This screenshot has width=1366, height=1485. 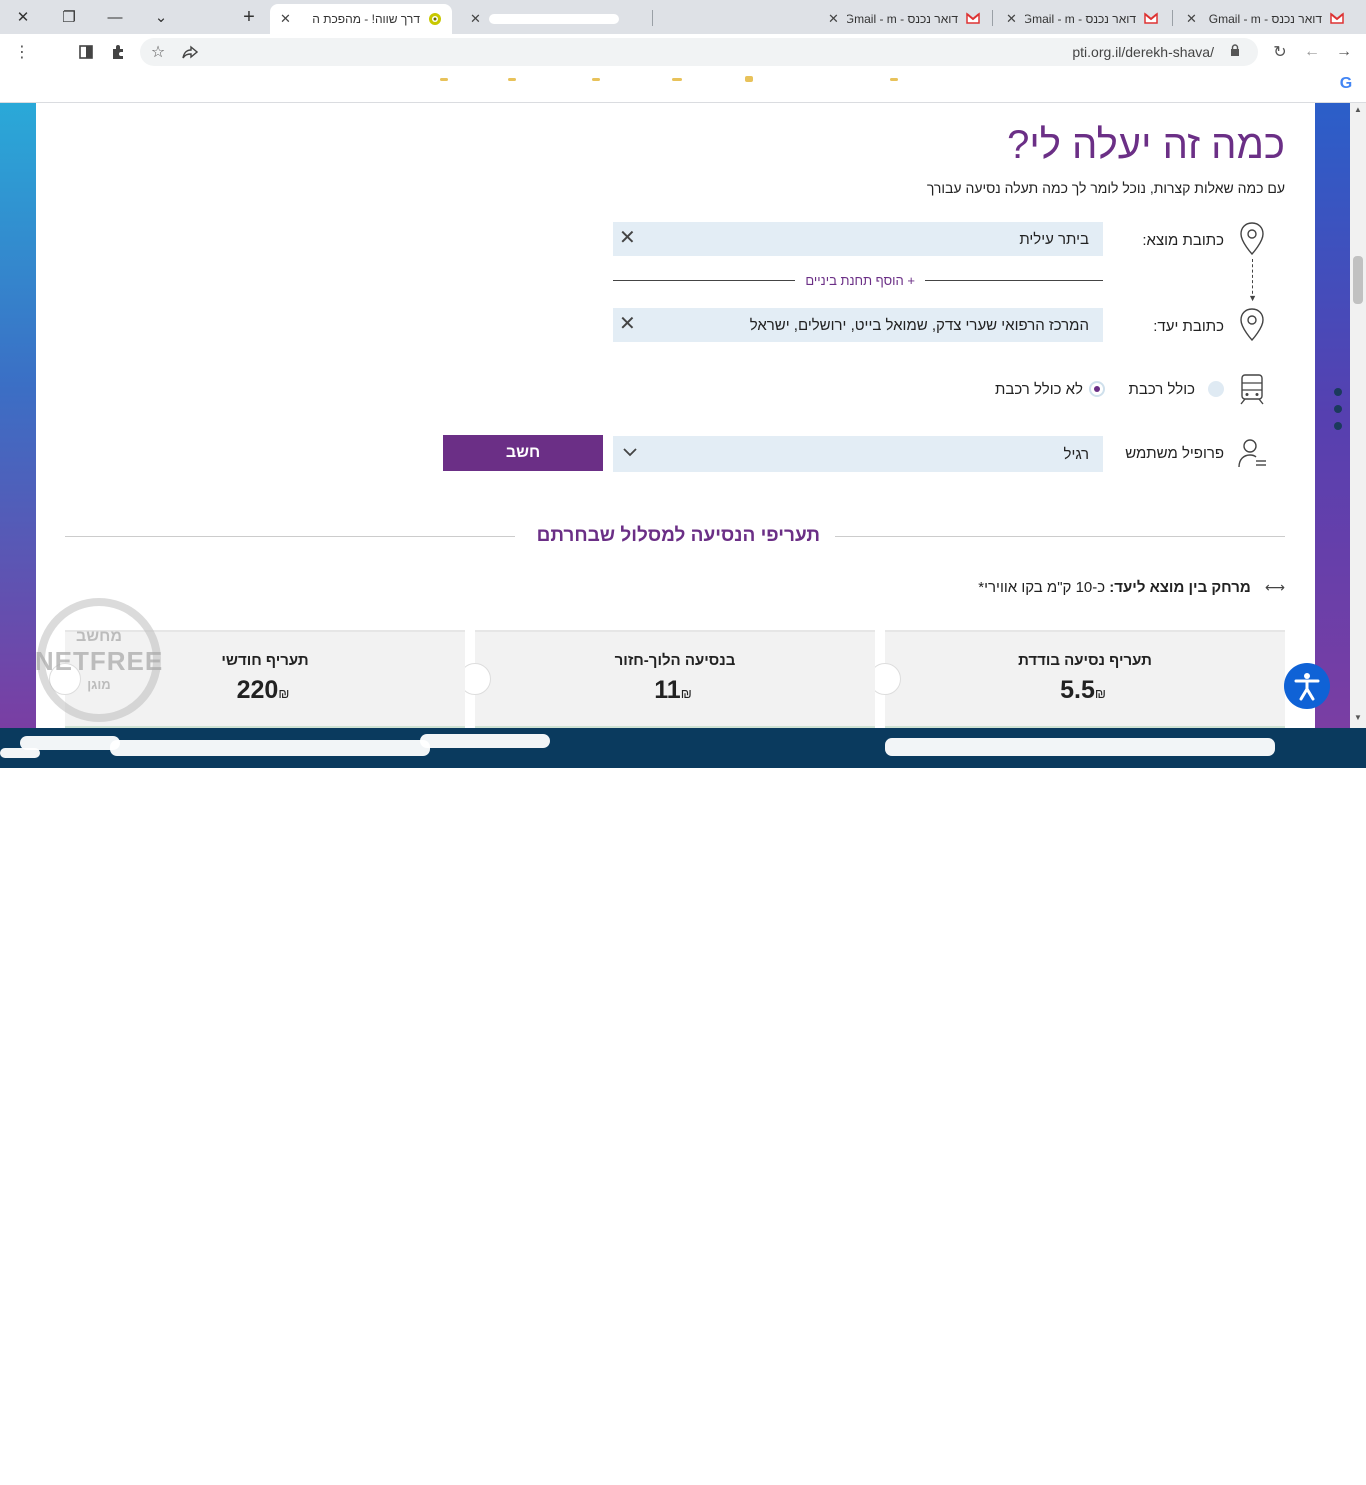 I want to click on user-profile-icon, so click(x=1252, y=453).